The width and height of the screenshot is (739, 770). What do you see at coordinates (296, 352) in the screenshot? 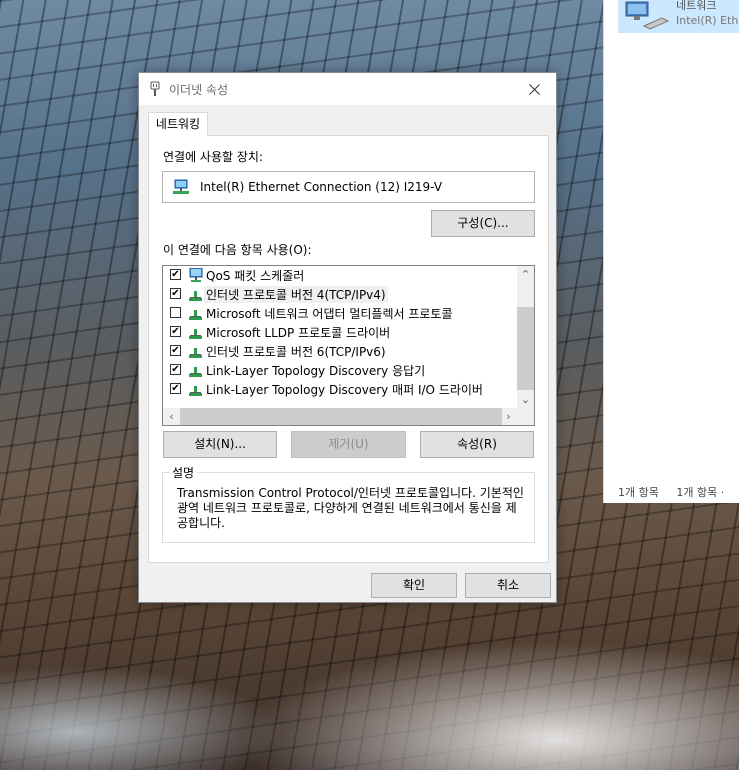
I see `list-item-label: 인터넷 프로토콜 버전 6(TCP/IPv6)` at bounding box center [296, 352].